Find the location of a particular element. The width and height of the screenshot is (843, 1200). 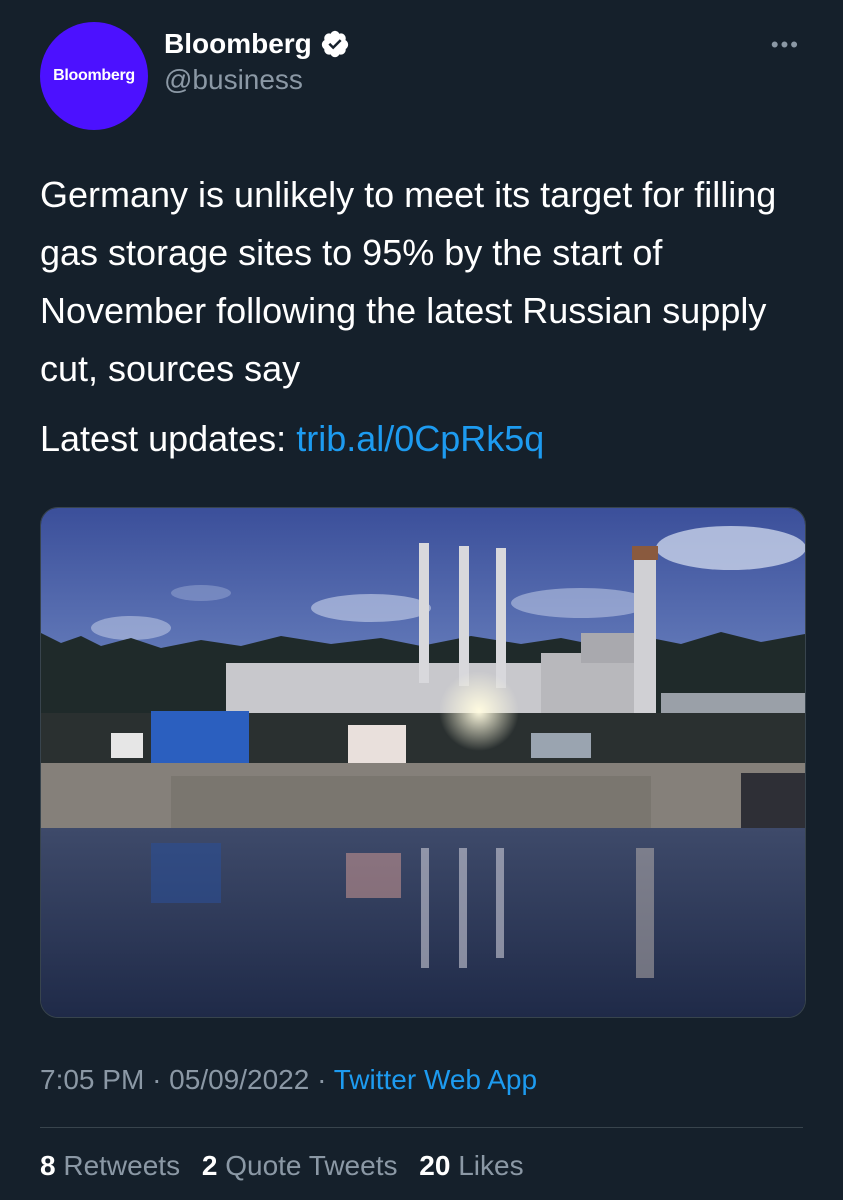

quote-tweets-stat: 2 Quote Tweets is located at coordinates (303, 1165).